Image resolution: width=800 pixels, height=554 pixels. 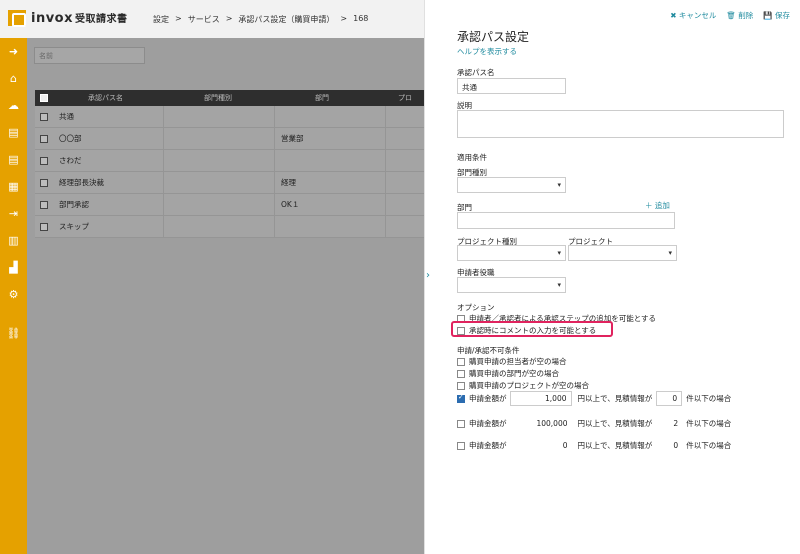 I want to click on dept-cell: 営業部, so click(x=330, y=138).